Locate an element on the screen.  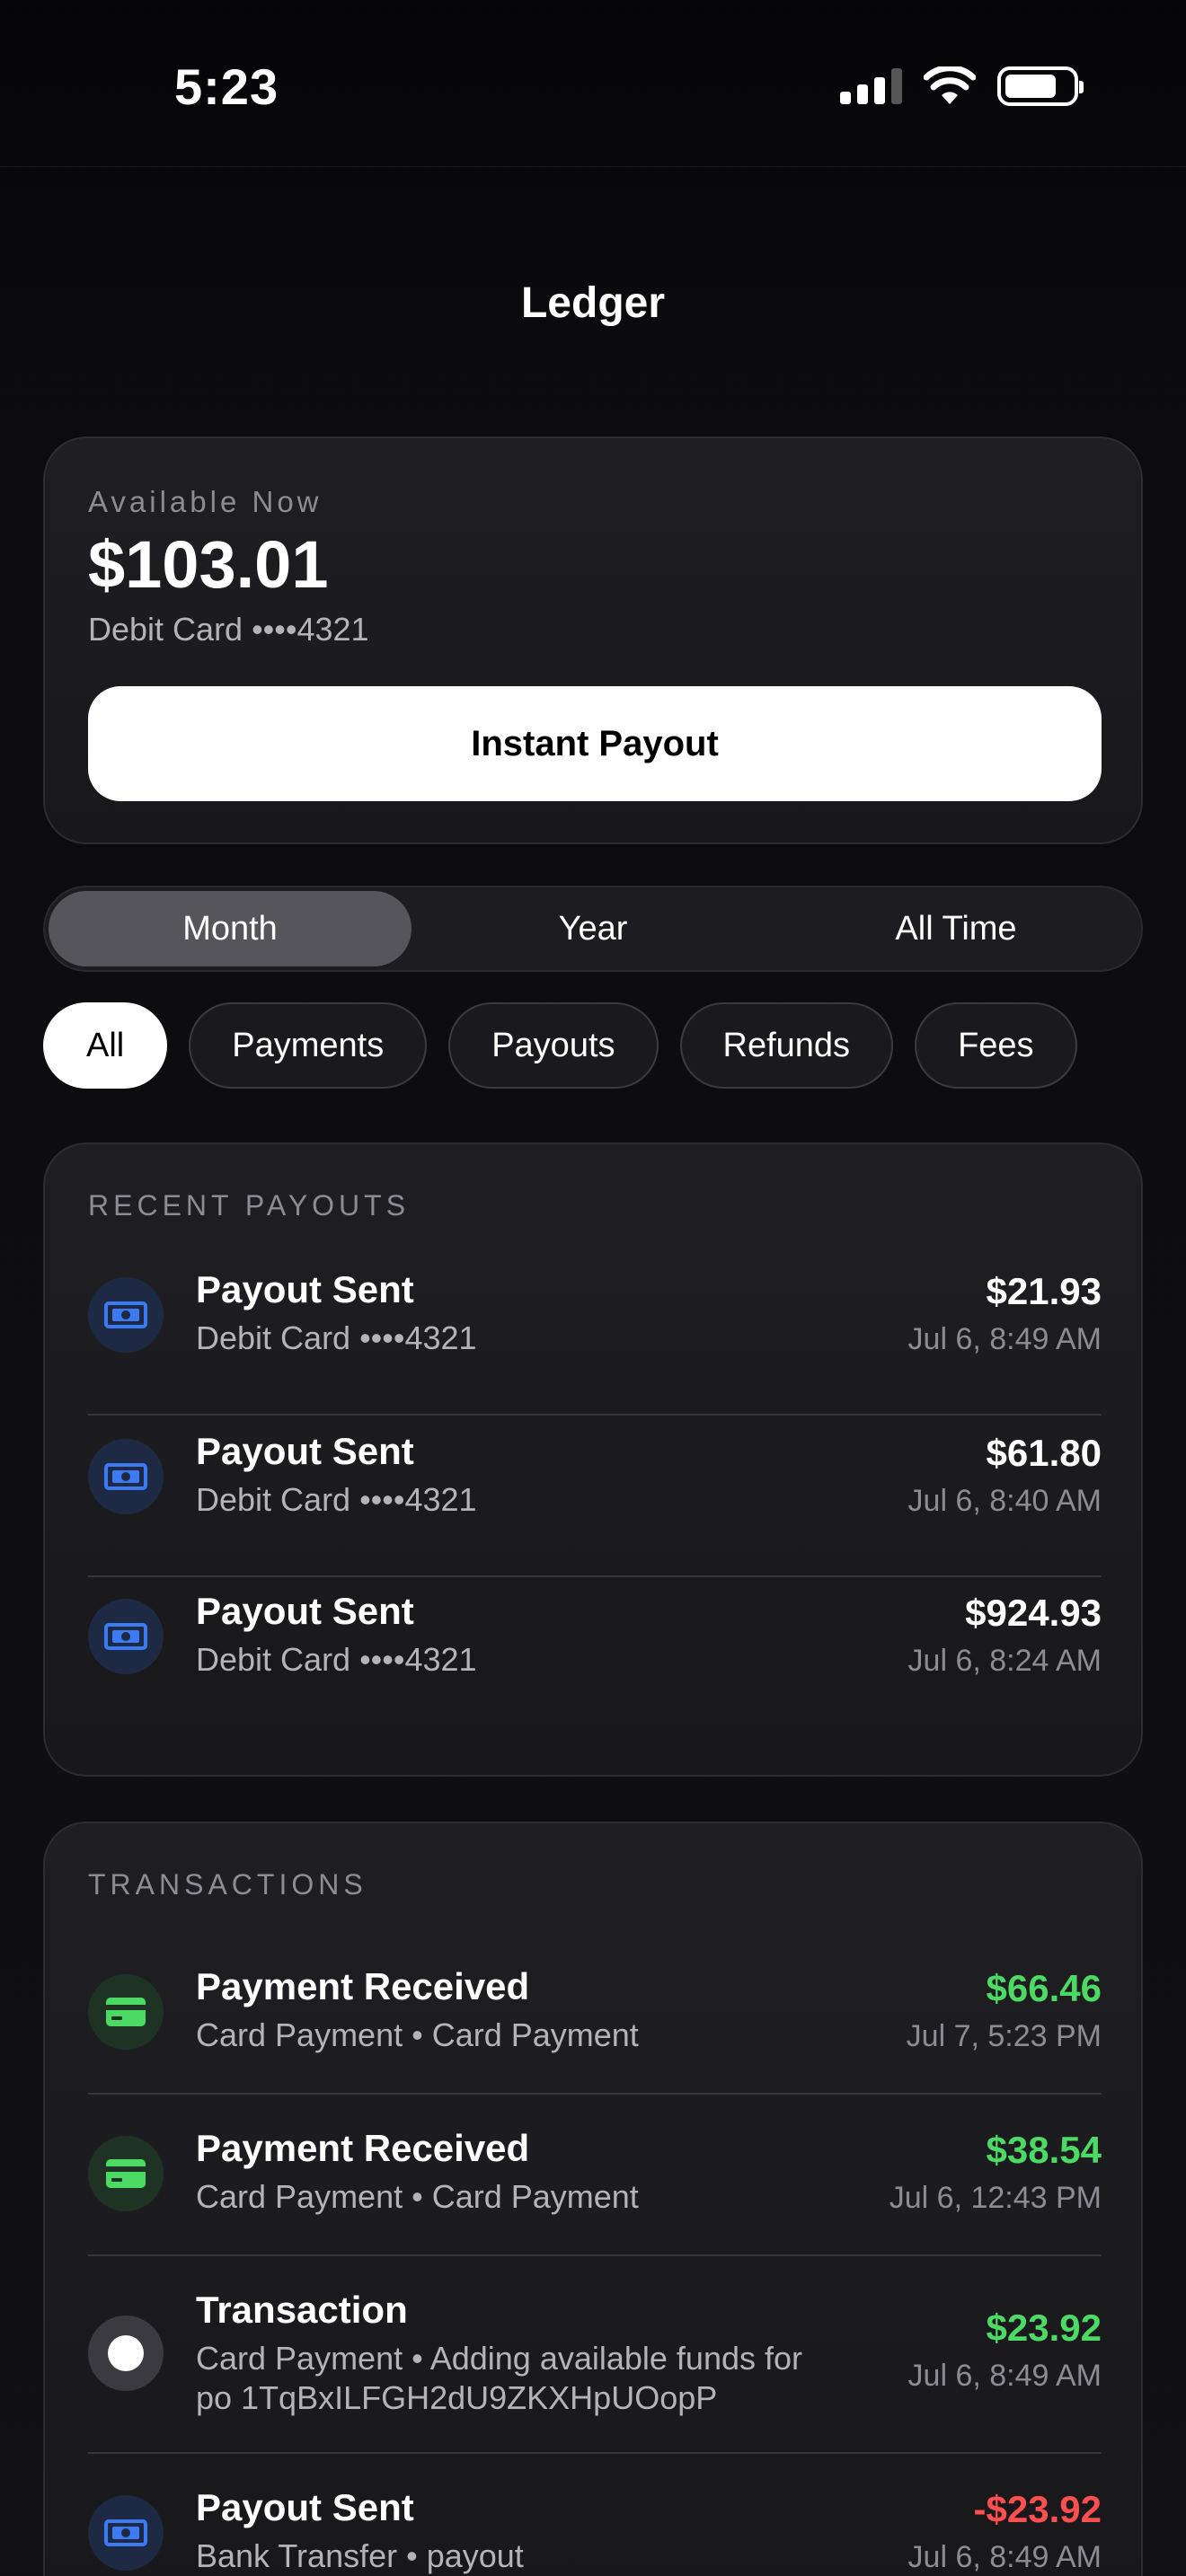
item-amount: $38.54 is located at coordinates (1044, 2150).